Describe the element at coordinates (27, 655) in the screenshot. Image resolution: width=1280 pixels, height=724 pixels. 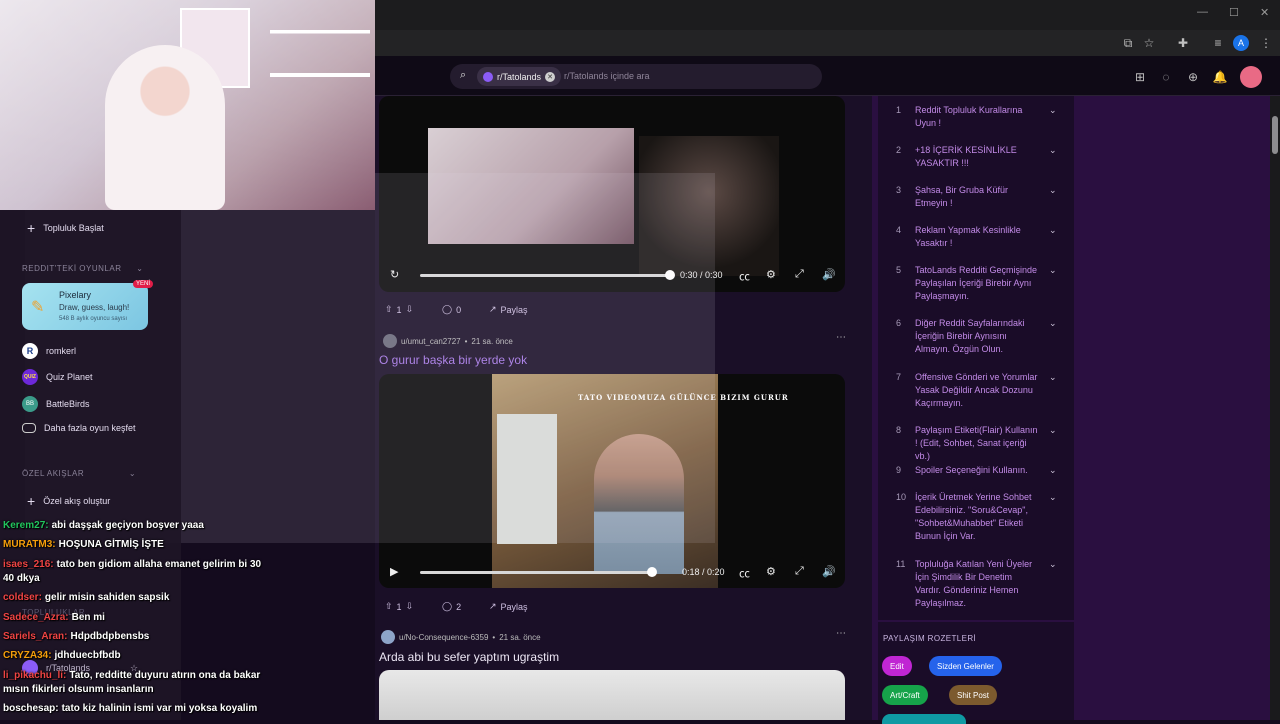
I see `chat-username: CRYZA34:` at that location.